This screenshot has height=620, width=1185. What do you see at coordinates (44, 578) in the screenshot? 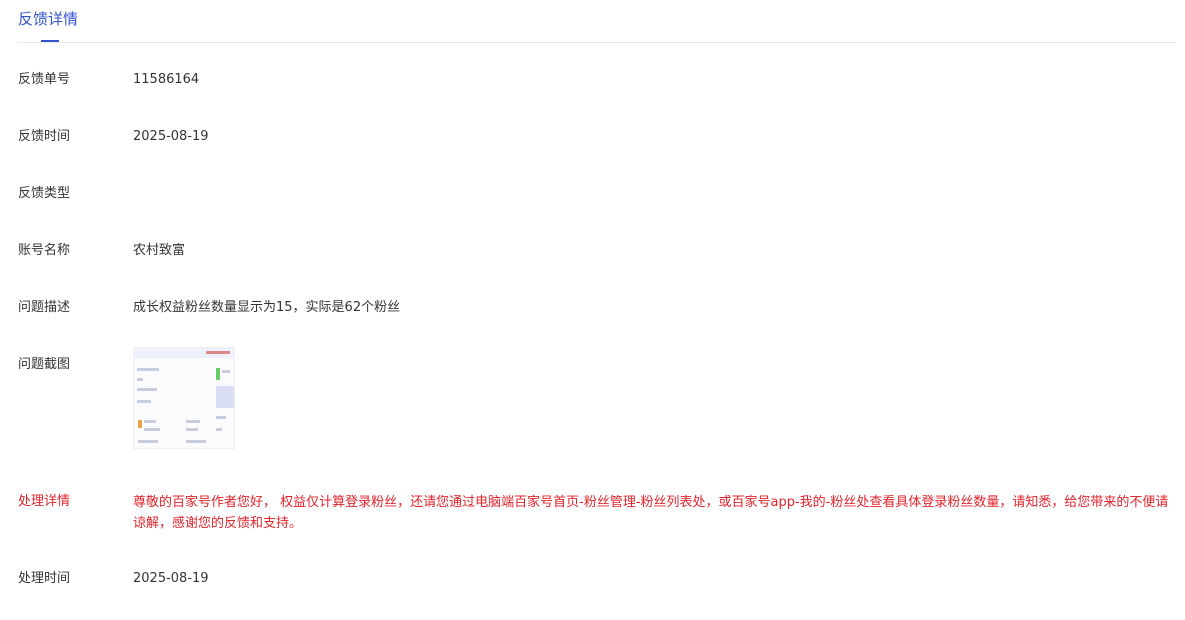
I see `handling-time-label: 处理时间` at bounding box center [44, 578].